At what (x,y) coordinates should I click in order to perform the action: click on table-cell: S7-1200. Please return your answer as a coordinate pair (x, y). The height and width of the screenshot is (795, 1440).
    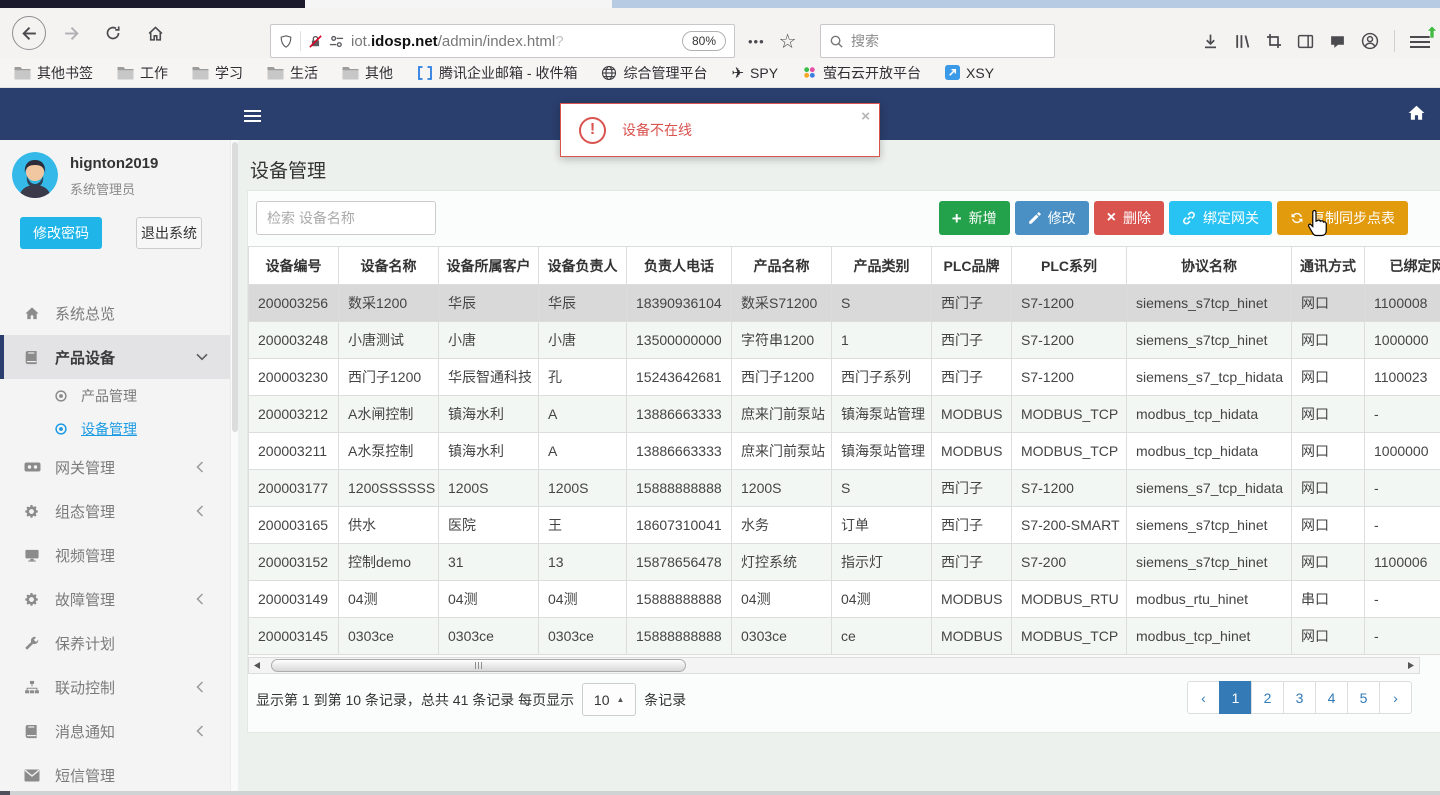
    Looking at the image, I should click on (1069, 488).